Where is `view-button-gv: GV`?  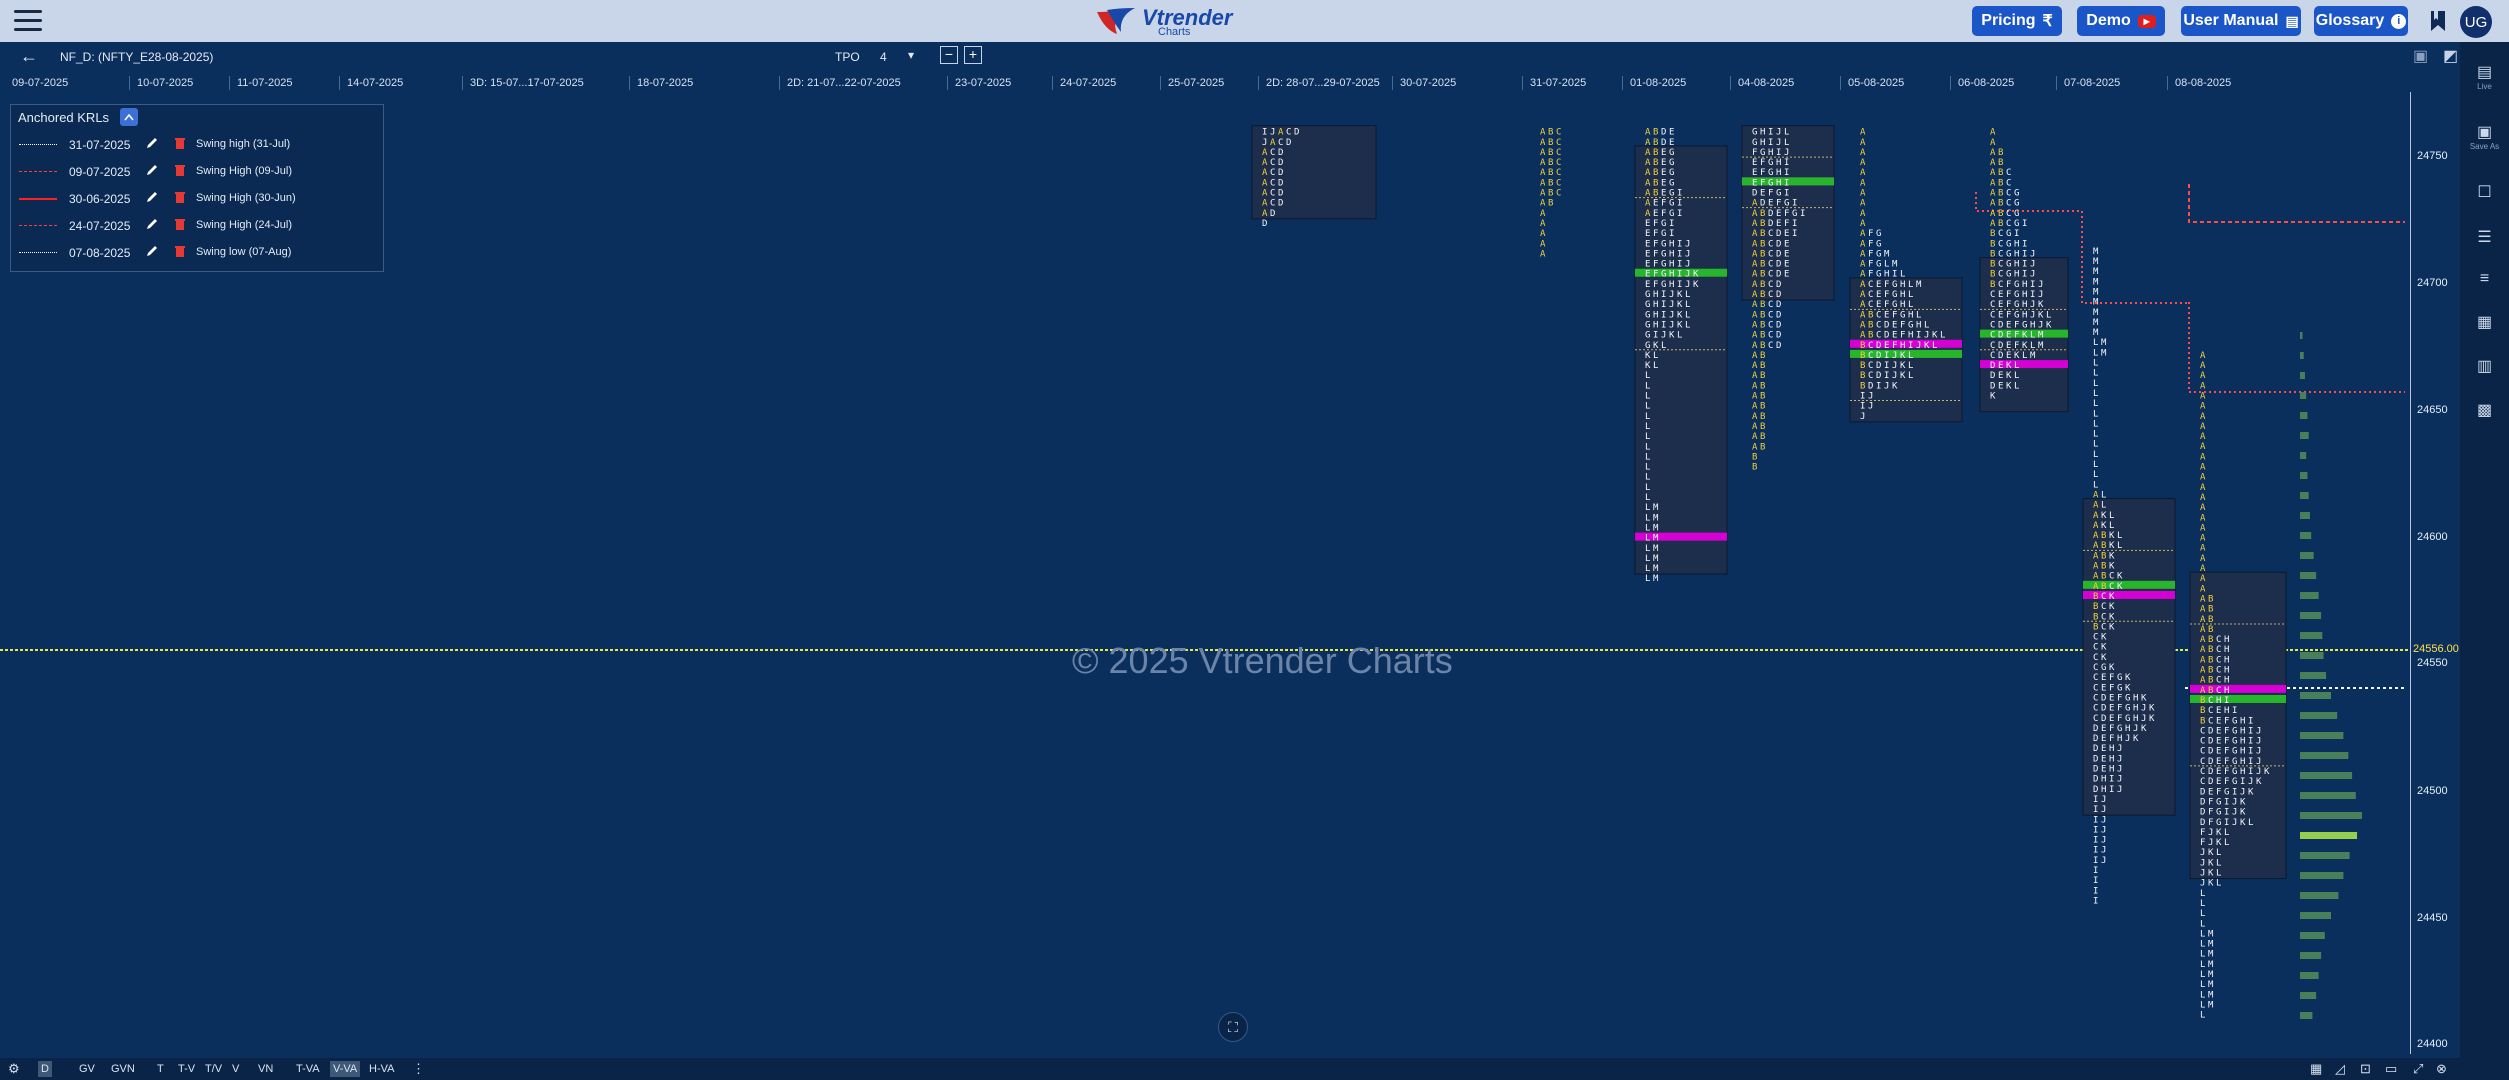 view-button-gv: GV is located at coordinates (87, 1069).